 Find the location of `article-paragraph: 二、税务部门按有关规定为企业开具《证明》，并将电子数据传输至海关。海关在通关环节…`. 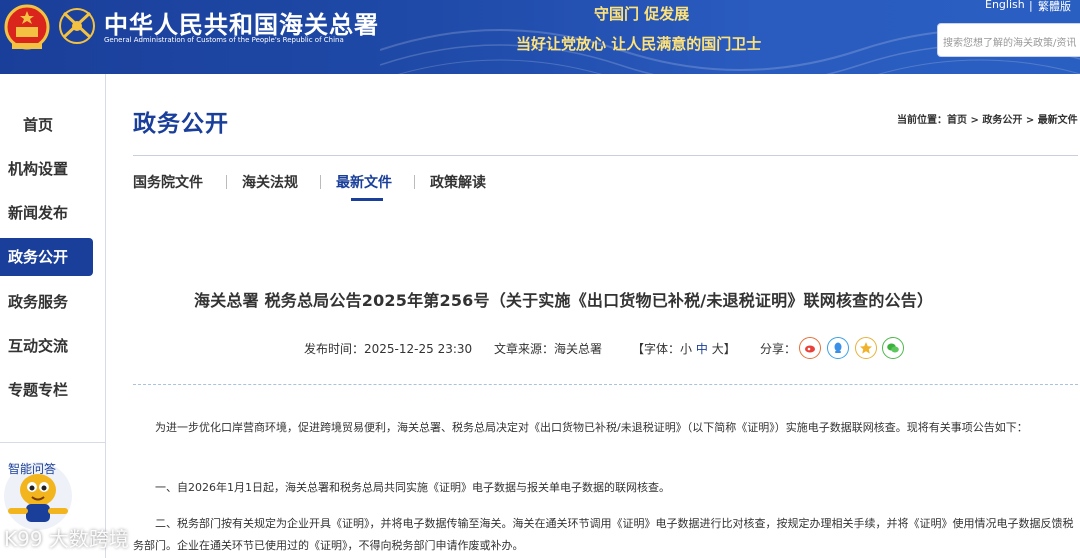

article-paragraph: 二、税务部门按有关规定为企业开具《证明》，并将电子数据传输至海关。海关在通关环节… is located at coordinates (603, 534).